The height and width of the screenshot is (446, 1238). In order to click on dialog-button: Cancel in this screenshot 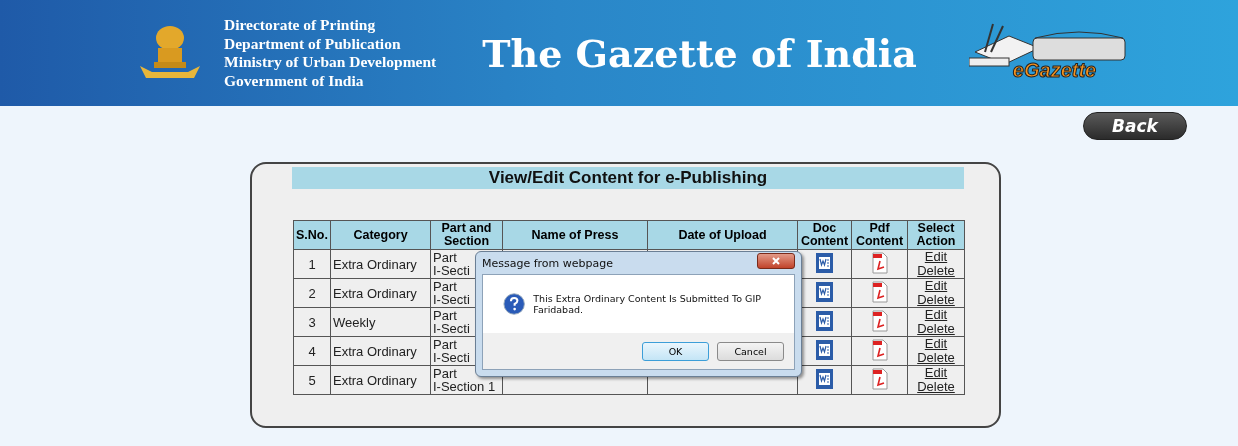, I will do `click(750, 351)`.